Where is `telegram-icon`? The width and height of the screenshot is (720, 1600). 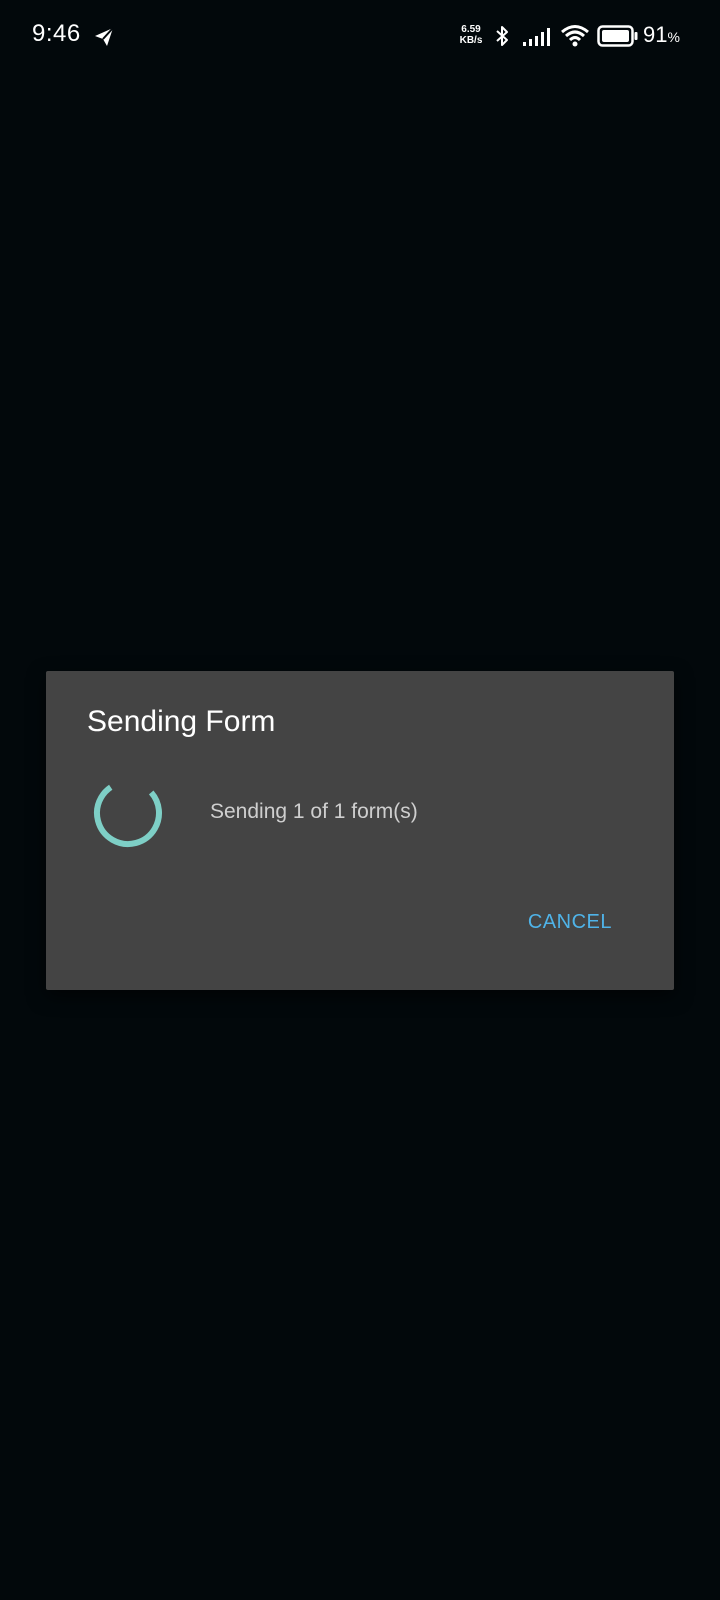 telegram-icon is located at coordinates (104, 36).